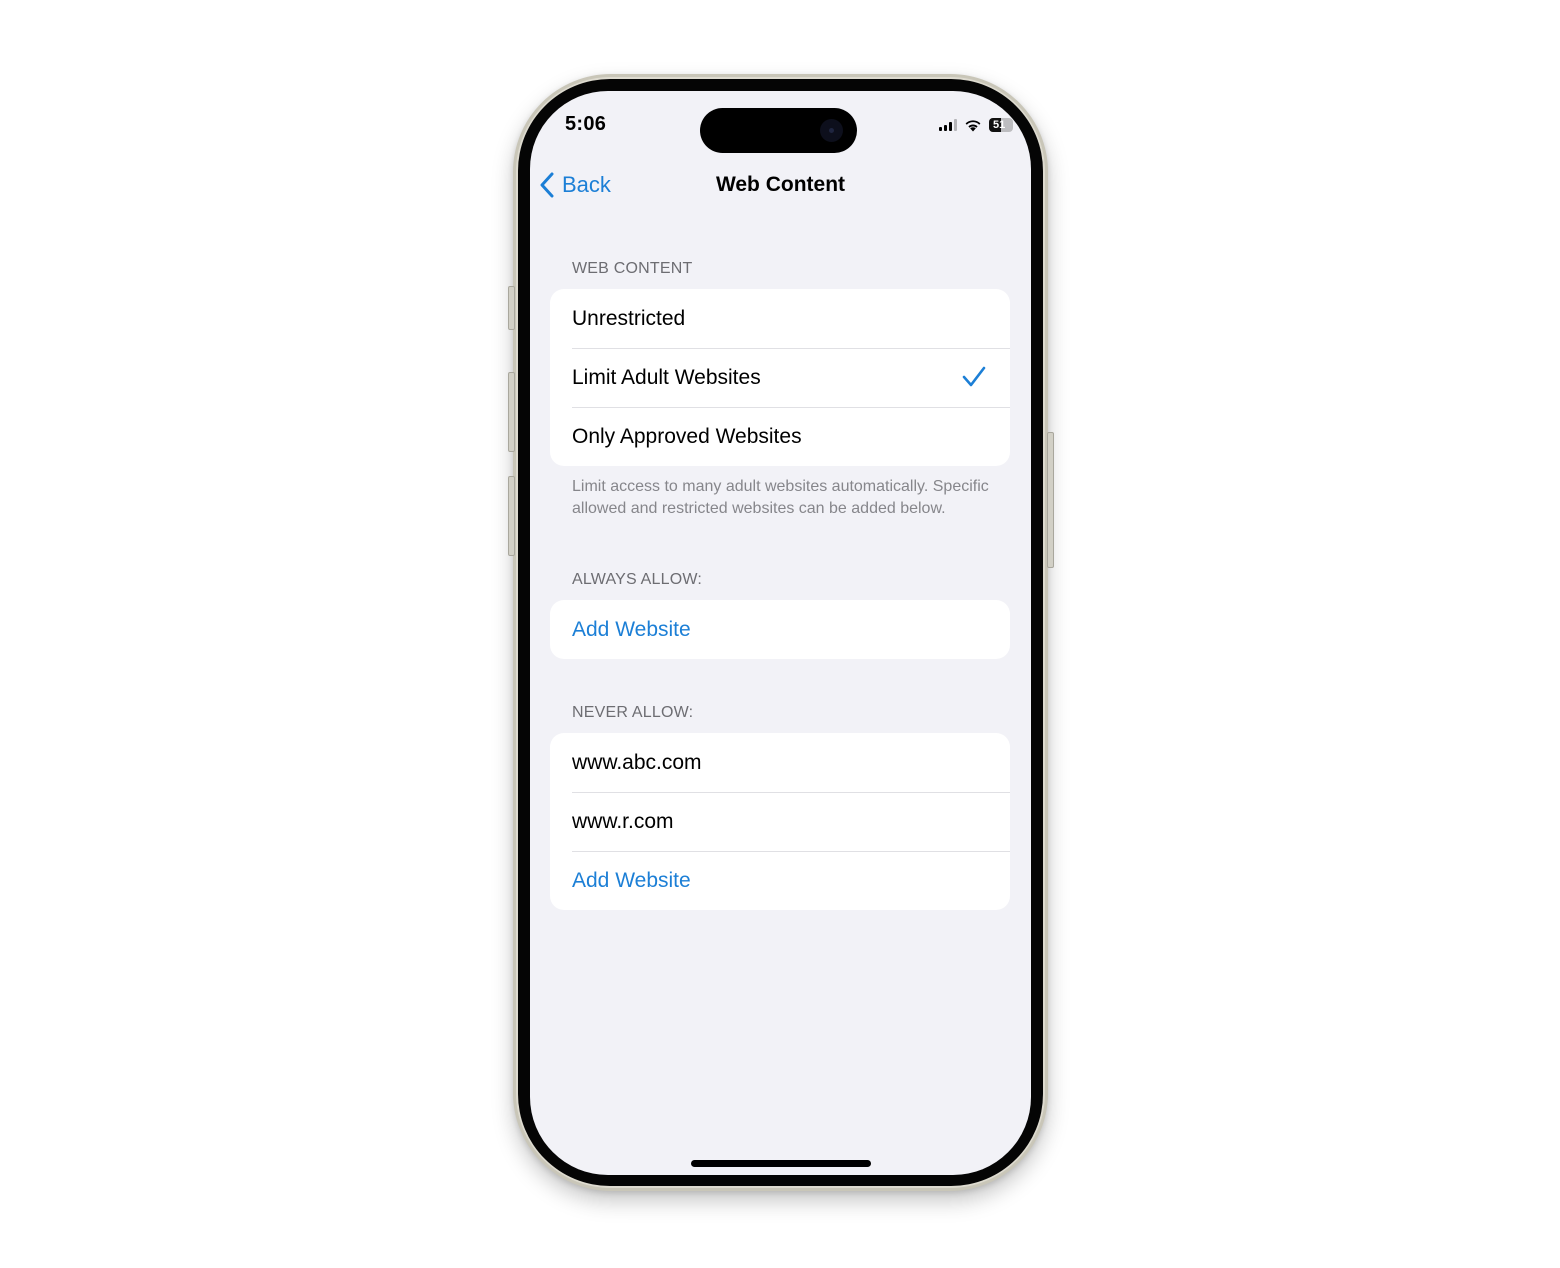  I want to click on option-only-approved-websites: Only Approved Websites, so click(780, 436).